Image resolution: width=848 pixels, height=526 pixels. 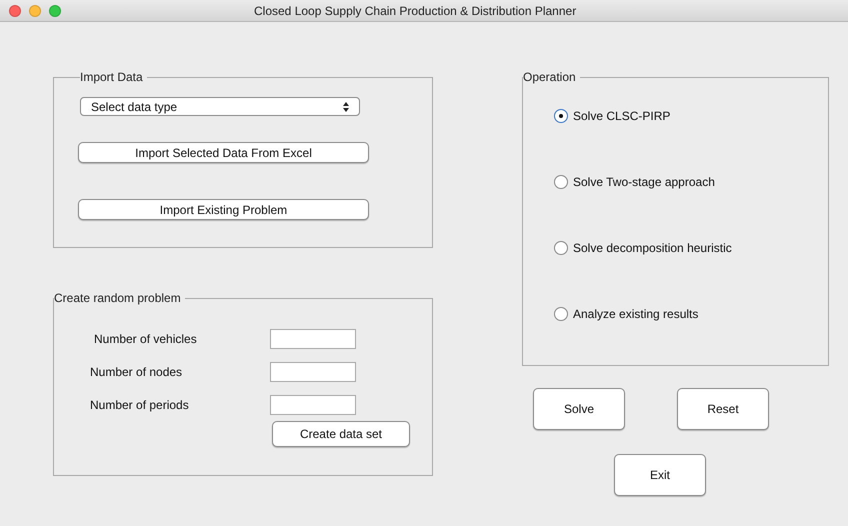 What do you see at coordinates (223, 152) in the screenshot?
I see `push-button: Import Selected Data From Excel` at bounding box center [223, 152].